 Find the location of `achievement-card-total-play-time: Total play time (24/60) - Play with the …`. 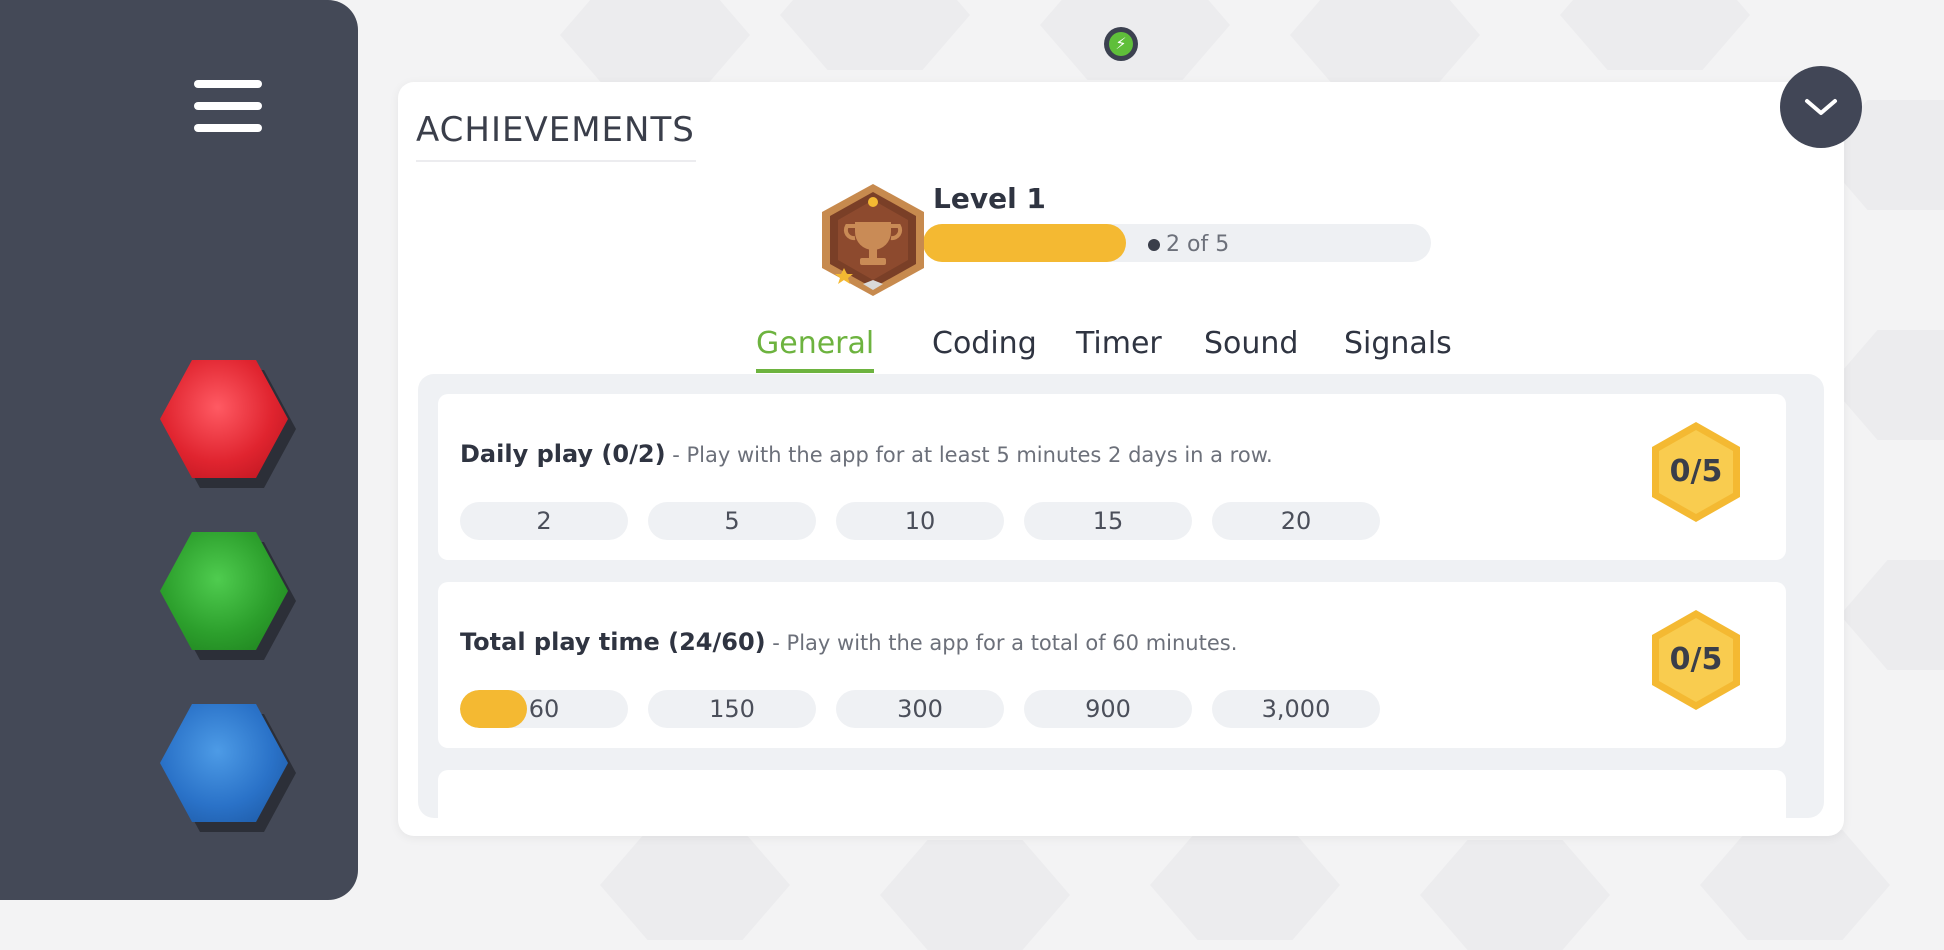

achievement-card-total-play-time: Total play time (24/60) - Play with the … is located at coordinates (1112, 665).